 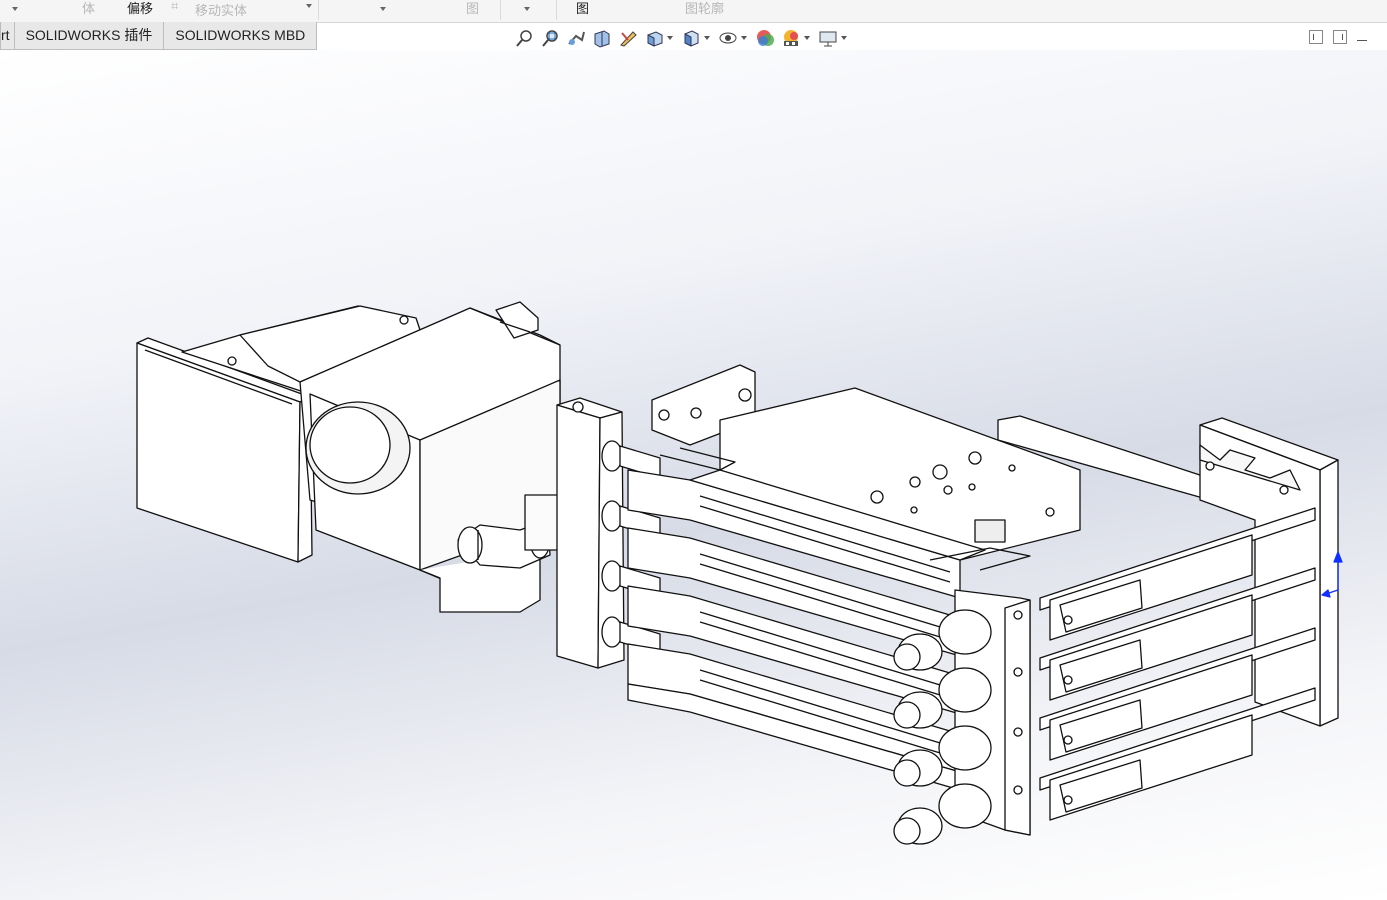 I want to click on tab-partial: rt, so click(x=7, y=36).